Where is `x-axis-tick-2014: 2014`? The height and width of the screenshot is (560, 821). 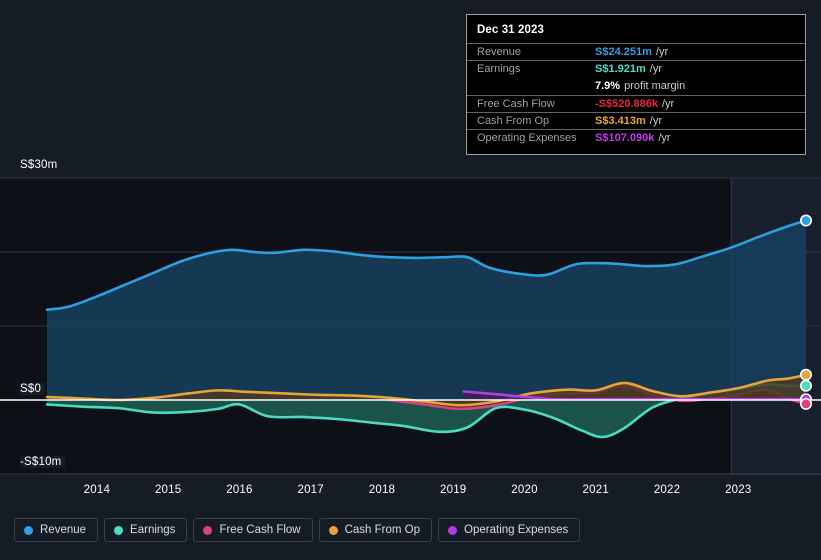
x-axis-tick-2014: 2014 is located at coordinates (97, 490).